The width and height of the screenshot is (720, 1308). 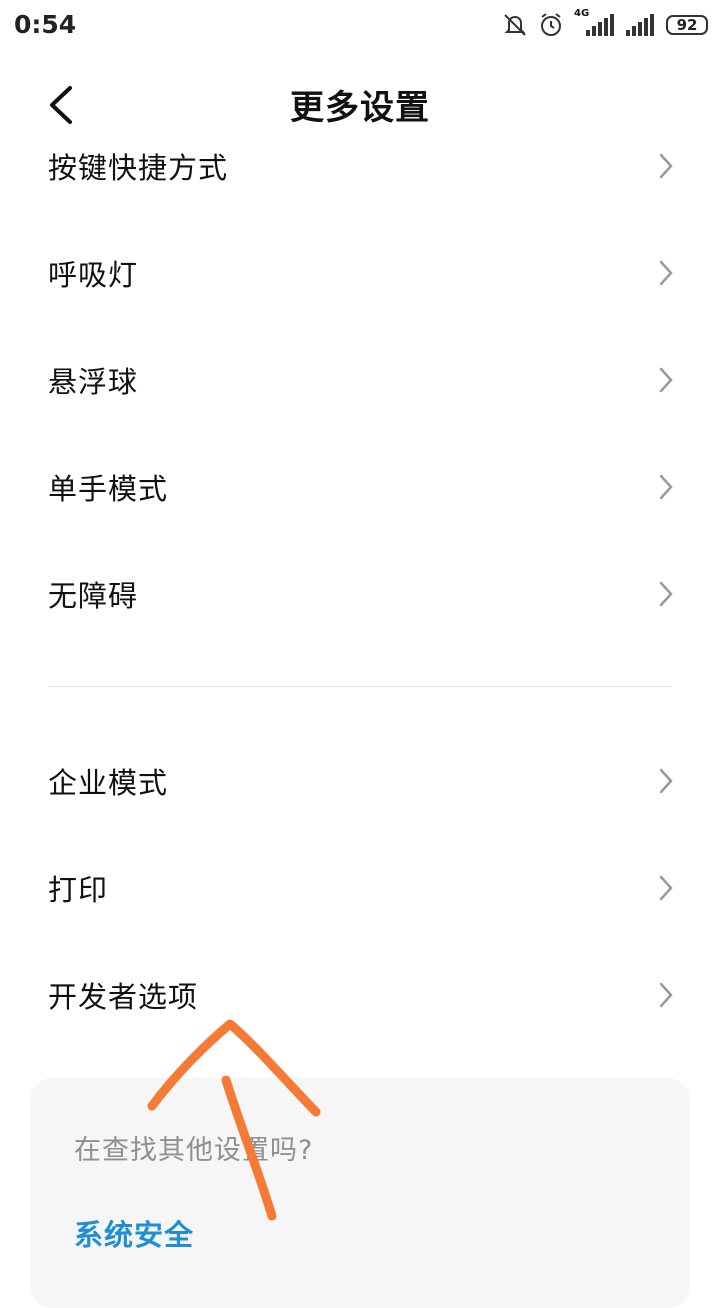 I want to click on status-time: 0:54, so click(x=45, y=24).